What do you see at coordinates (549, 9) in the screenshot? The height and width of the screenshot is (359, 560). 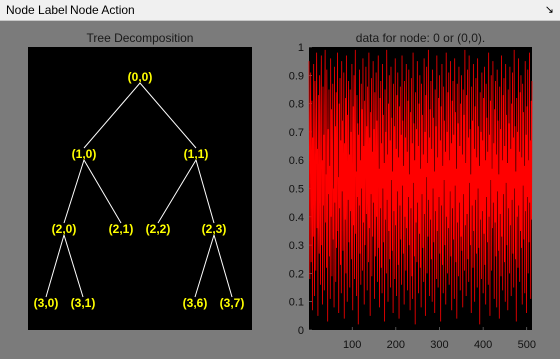 I see `dock-arrow-icon: ↘` at bounding box center [549, 9].